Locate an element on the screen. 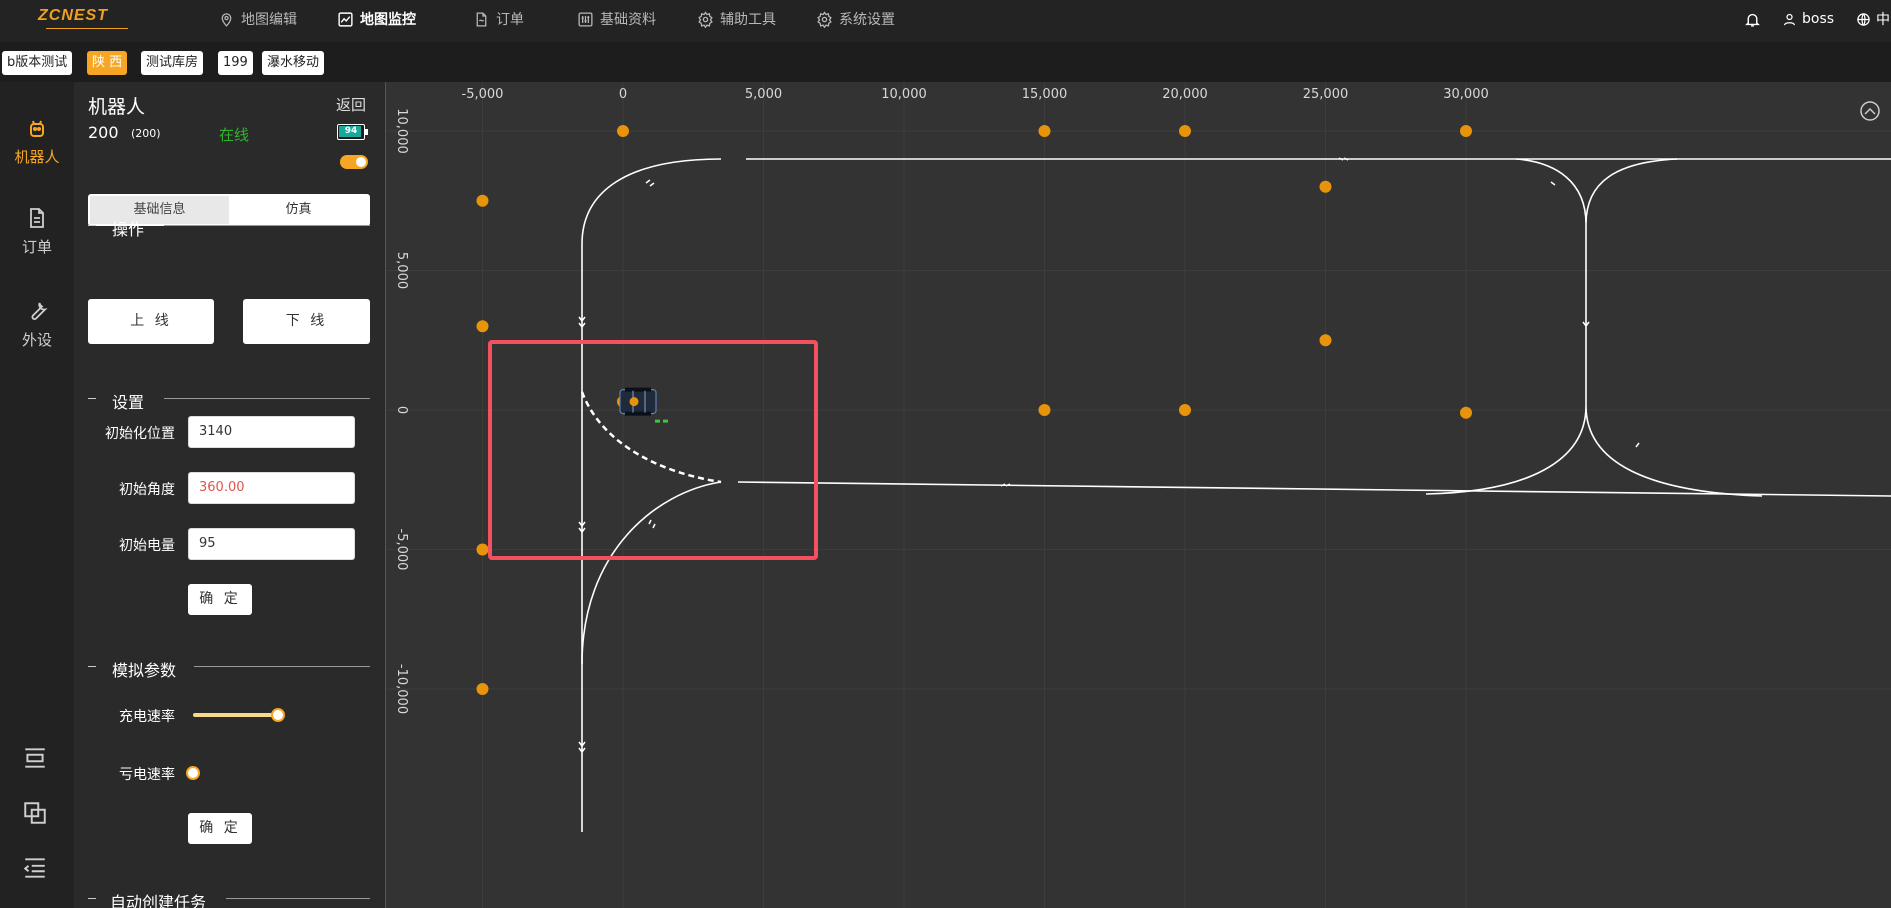 The height and width of the screenshot is (908, 1891). y-axis-ticks: 10,000 5,000 0 -5,000 -10,000 is located at coordinates (401, 411).